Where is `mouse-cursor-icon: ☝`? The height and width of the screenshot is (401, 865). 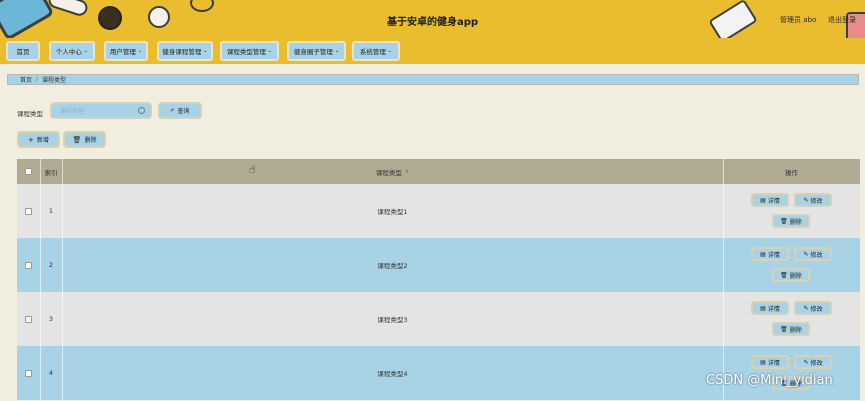 mouse-cursor-icon: ☝ is located at coordinates (252, 169).